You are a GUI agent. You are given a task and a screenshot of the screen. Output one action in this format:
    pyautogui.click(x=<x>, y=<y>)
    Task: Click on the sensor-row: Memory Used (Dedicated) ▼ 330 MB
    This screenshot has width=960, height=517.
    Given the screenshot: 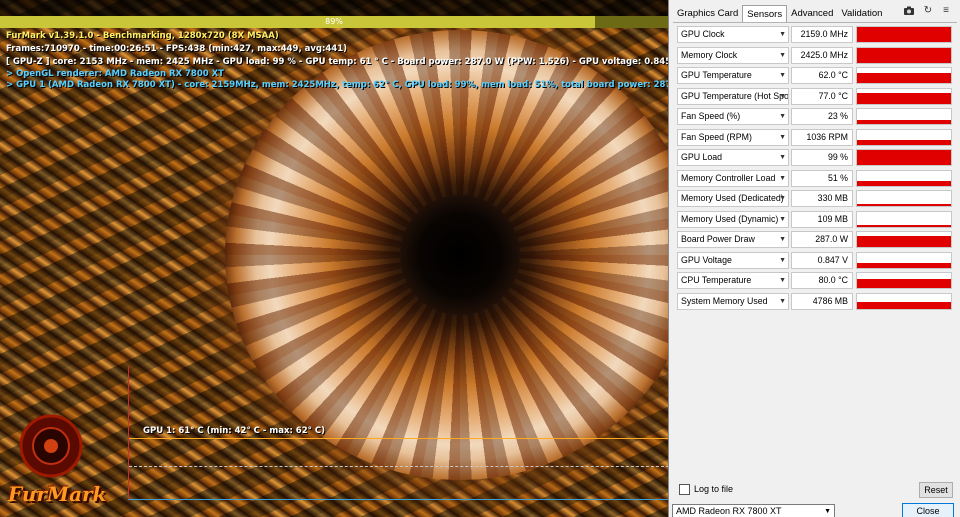 What is the action you would take?
    pyautogui.click(x=815, y=199)
    